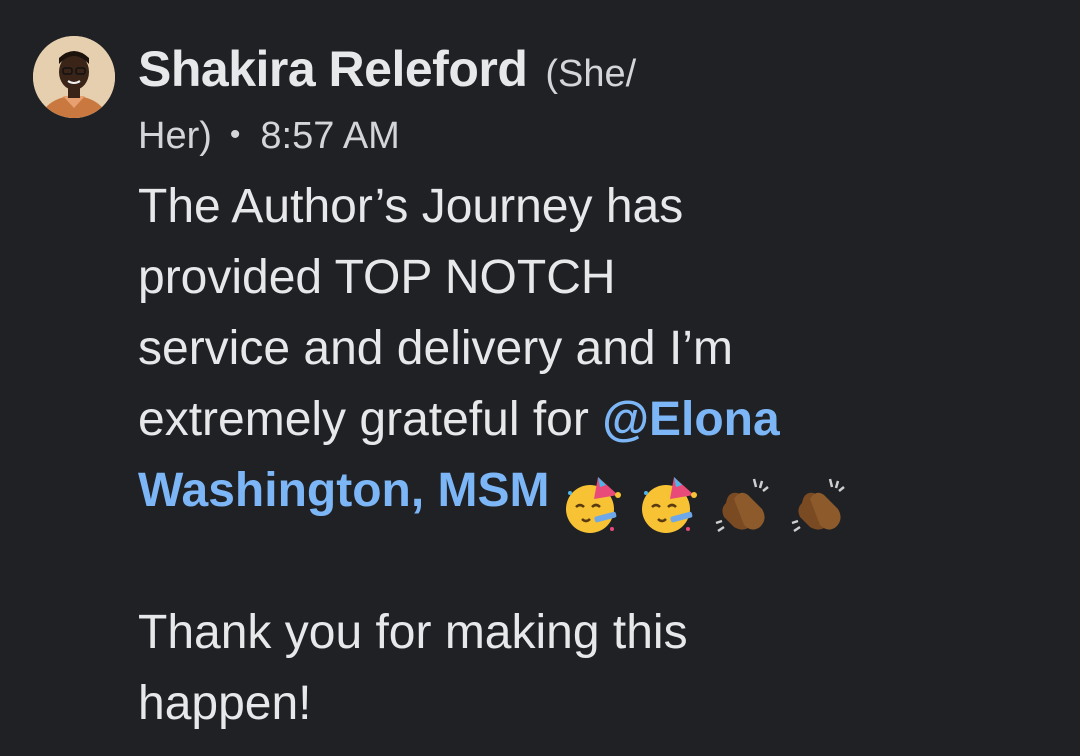 This screenshot has width=1080, height=756. What do you see at coordinates (377, 277) in the screenshot?
I see `body-line: provided TOP NOTCH` at bounding box center [377, 277].